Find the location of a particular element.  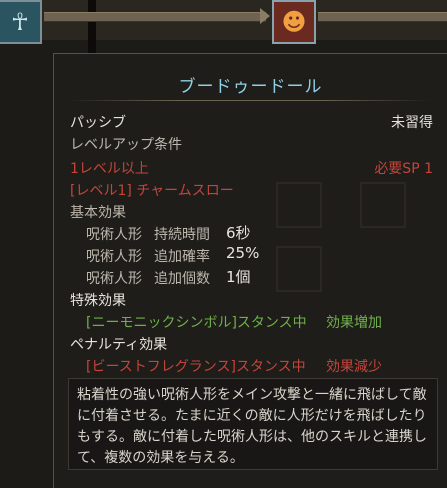

levelup-header: レベルアップ条件 is located at coordinates (126, 145).